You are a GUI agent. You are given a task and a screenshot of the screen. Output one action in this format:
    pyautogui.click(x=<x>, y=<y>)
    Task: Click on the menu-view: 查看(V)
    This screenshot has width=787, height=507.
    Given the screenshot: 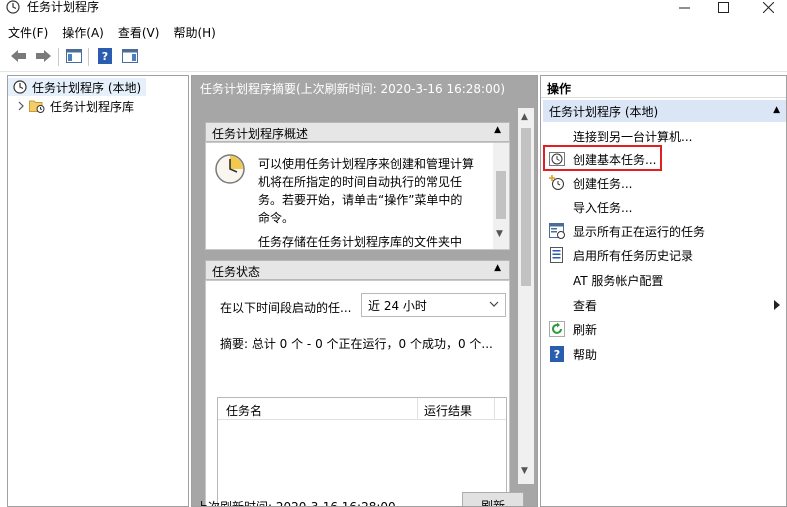 What is the action you would take?
    pyautogui.click(x=139, y=32)
    